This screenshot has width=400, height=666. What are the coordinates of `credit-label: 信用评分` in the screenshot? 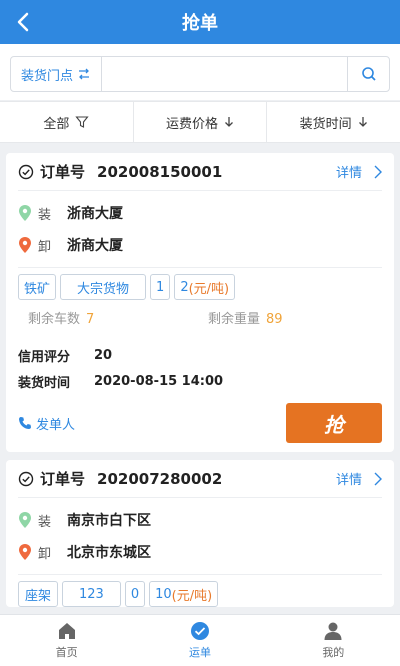 It's located at (44, 357).